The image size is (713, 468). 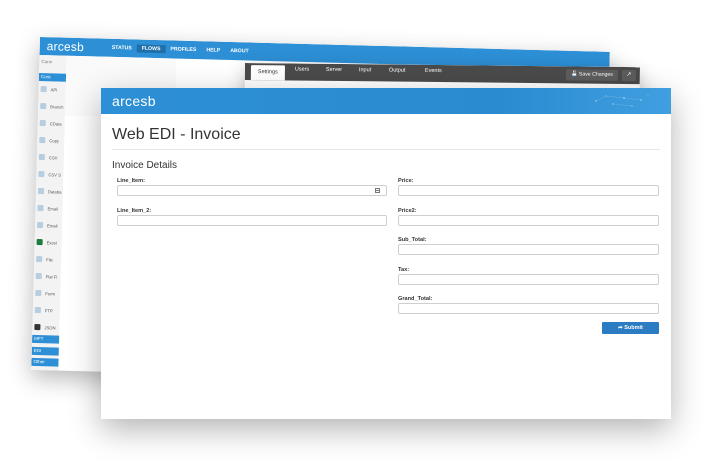 I want to click on sidebar-item-label: Branch, so click(x=57, y=106).